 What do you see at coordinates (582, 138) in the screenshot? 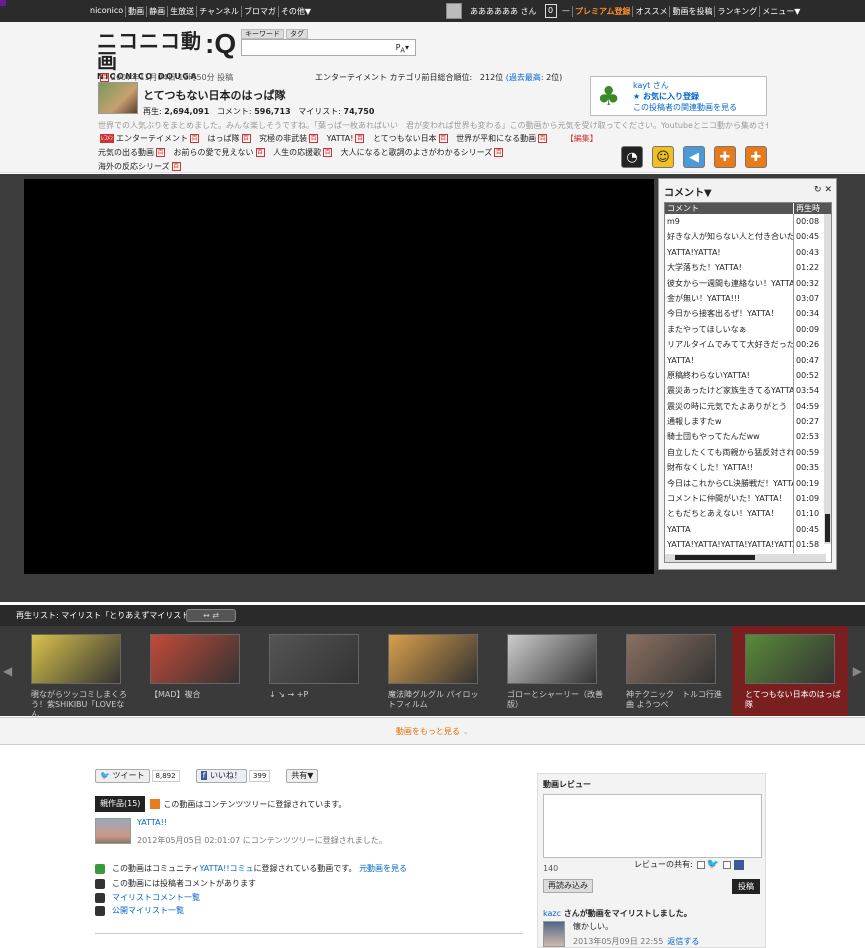
I see `tag-edit-link: 【編集】` at bounding box center [582, 138].